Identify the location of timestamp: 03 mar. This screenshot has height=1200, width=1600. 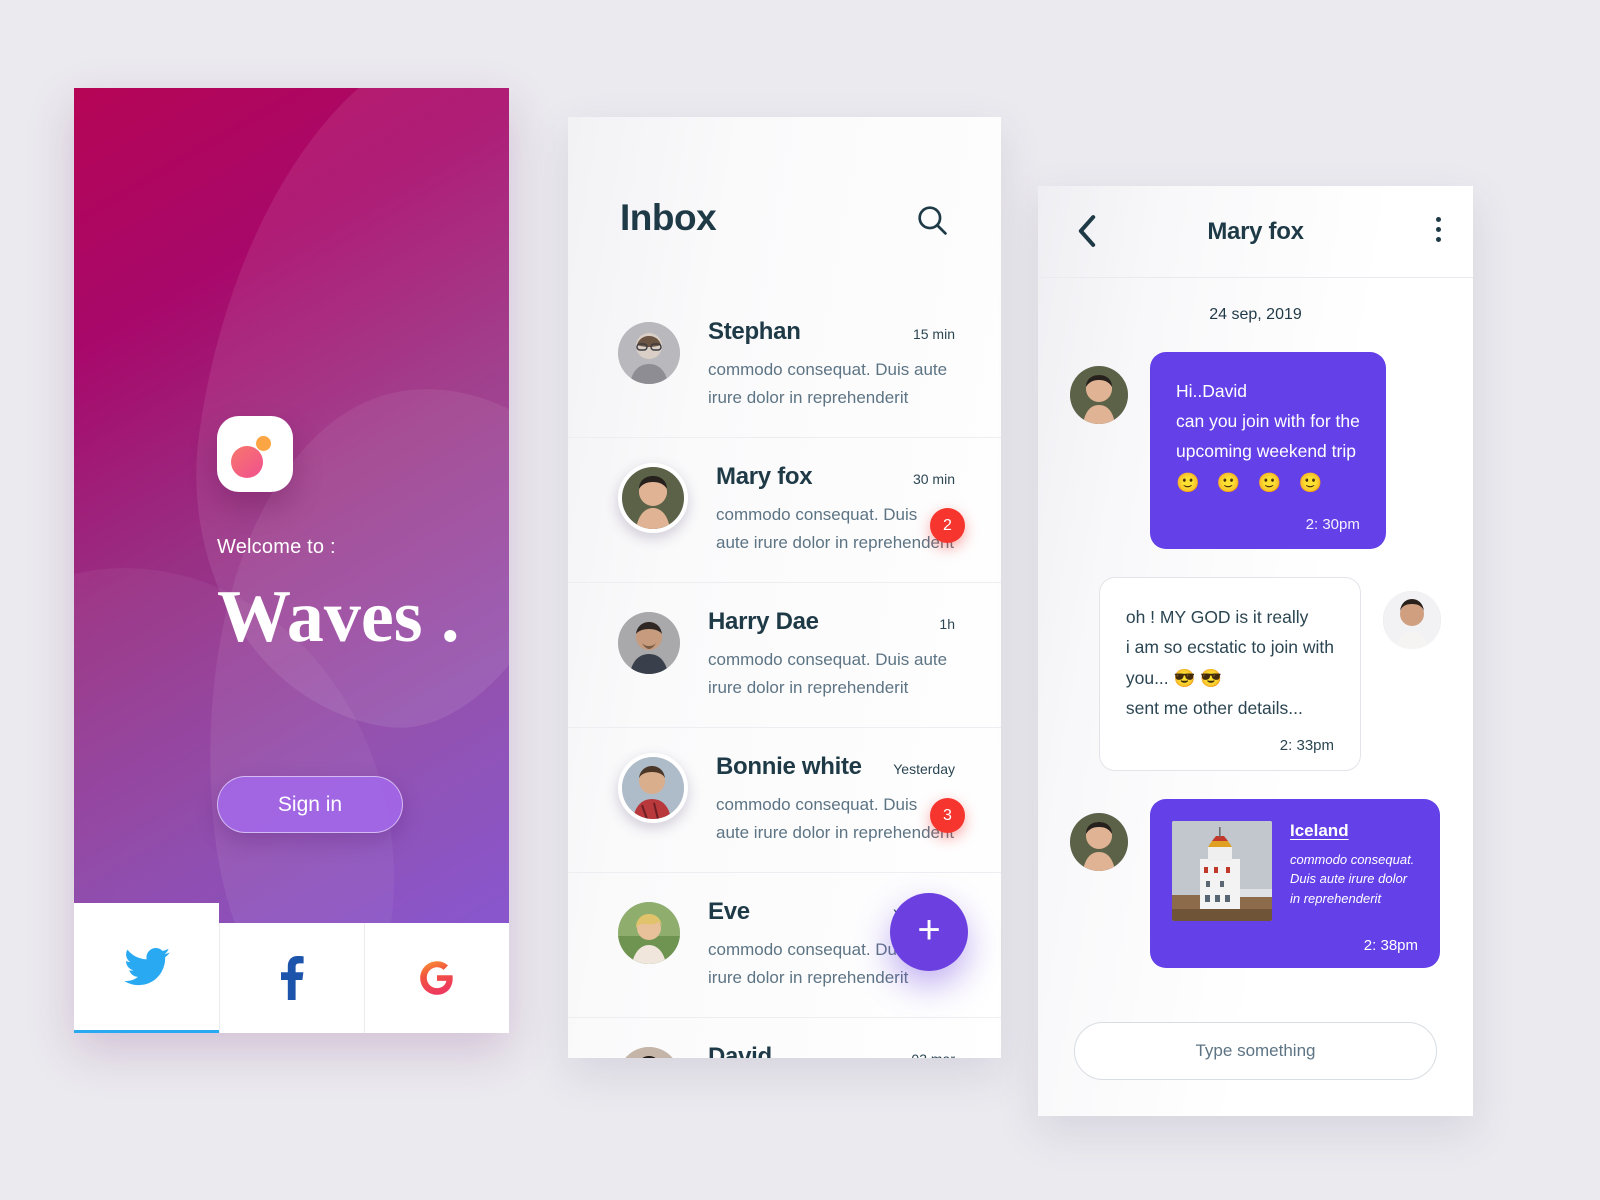
(933, 1054).